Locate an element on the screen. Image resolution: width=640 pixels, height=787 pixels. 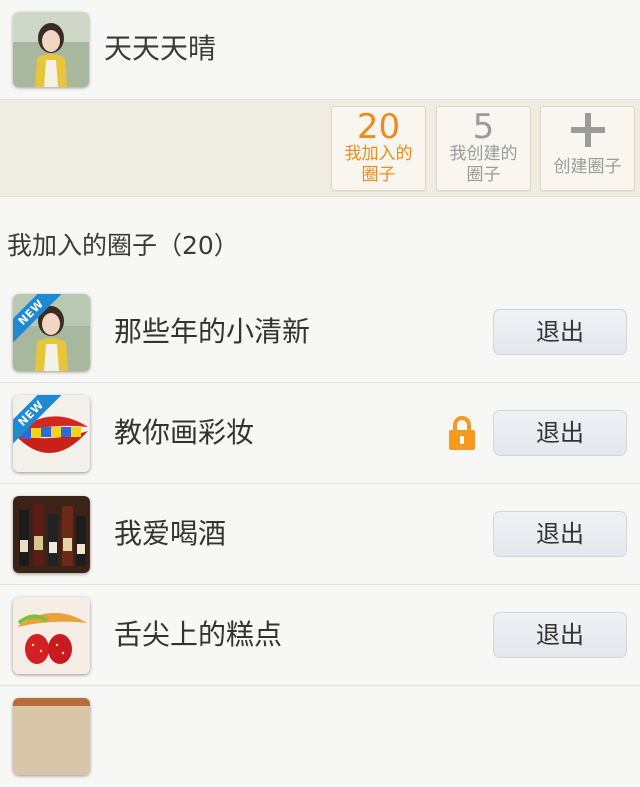
user-avatar is located at coordinates (51, 49).